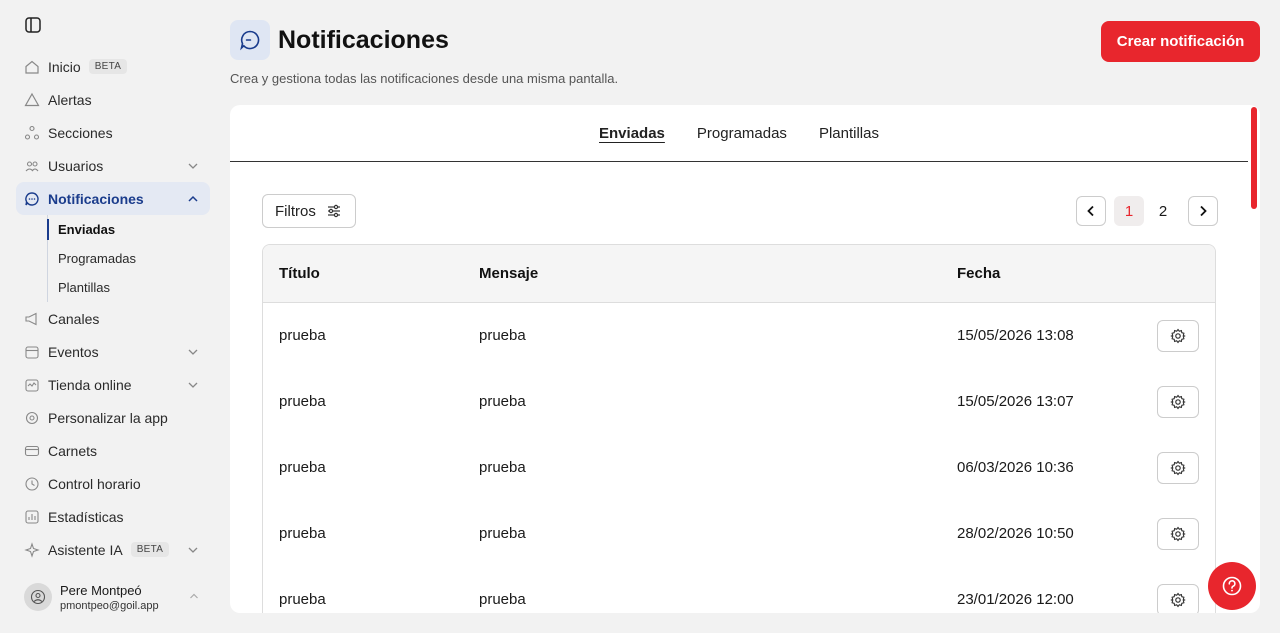 This screenshot has height=633, width=1280. What do you see at coordinates (739, 590) in the screenshot?
I see `table-row: prueba prueba 23/01/2026 12:00` at bounding box center [739, 590].